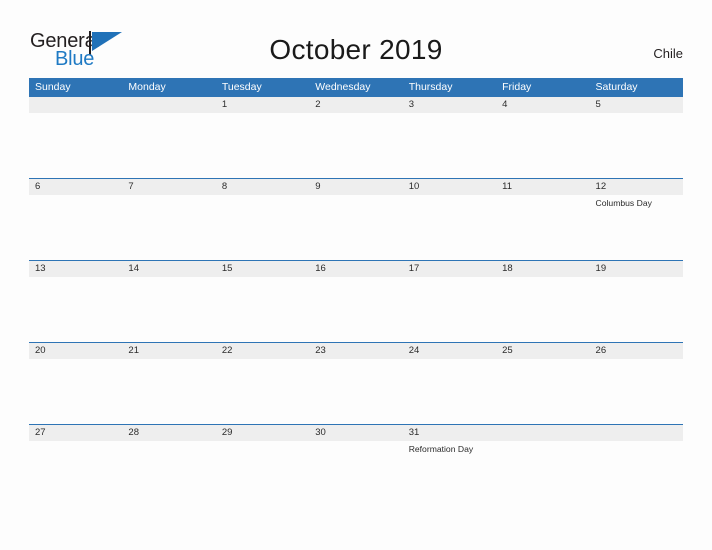  Describe the element at coordinates (542, 137) in the screenshot. I see `day-cell: 4` at that location.